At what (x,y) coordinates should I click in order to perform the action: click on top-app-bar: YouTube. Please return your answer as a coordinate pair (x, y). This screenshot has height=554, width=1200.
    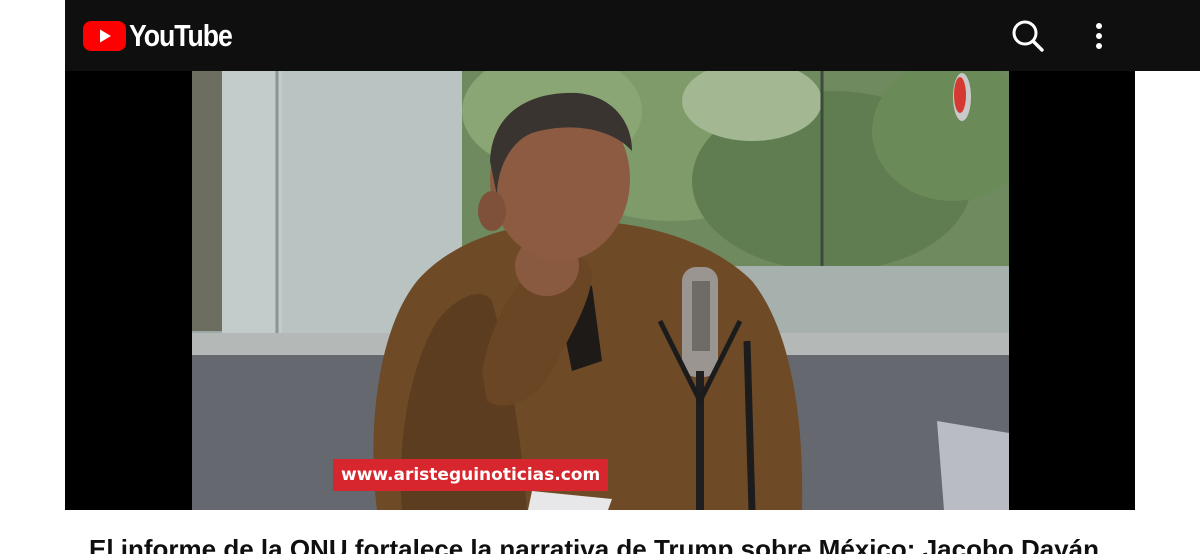
    Looking at the image, I should click on (632, 35).